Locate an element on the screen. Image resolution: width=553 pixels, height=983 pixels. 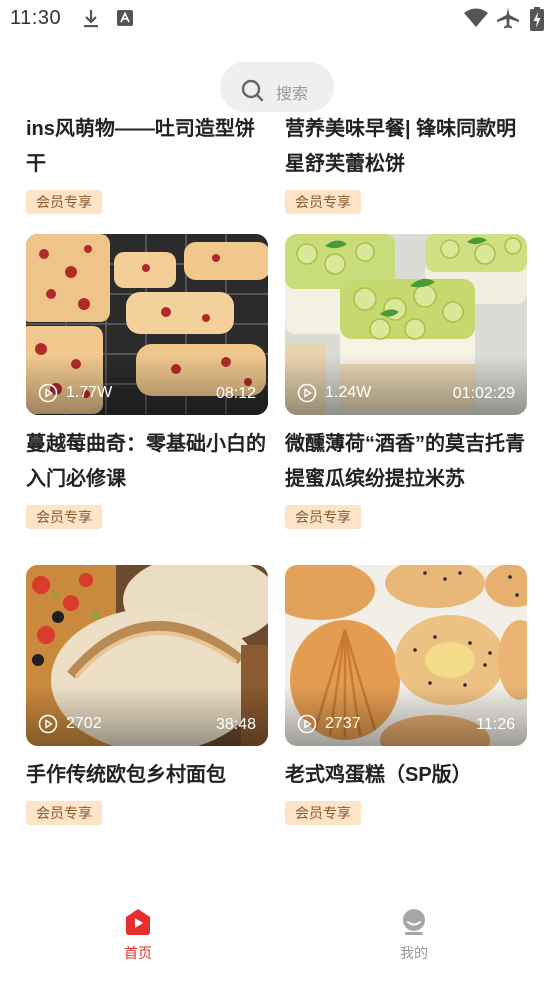
video-thumbnail: 1.77W 08:12 is located at coordinates (147, 324).